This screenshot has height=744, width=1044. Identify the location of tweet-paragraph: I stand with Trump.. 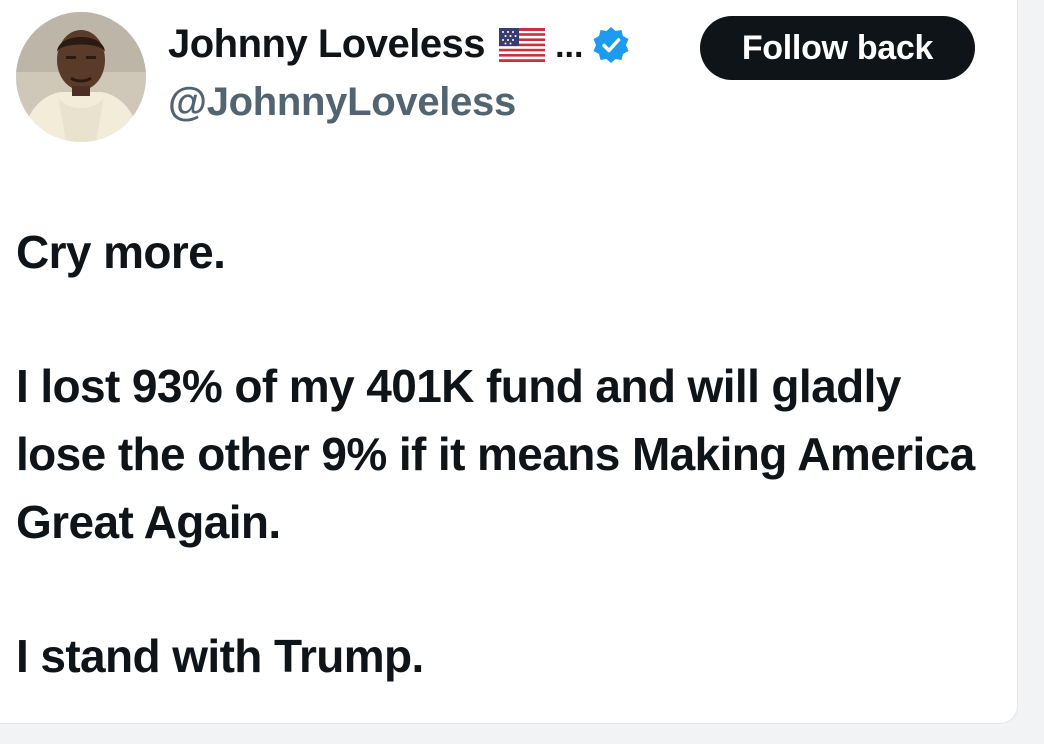
(220, 656).